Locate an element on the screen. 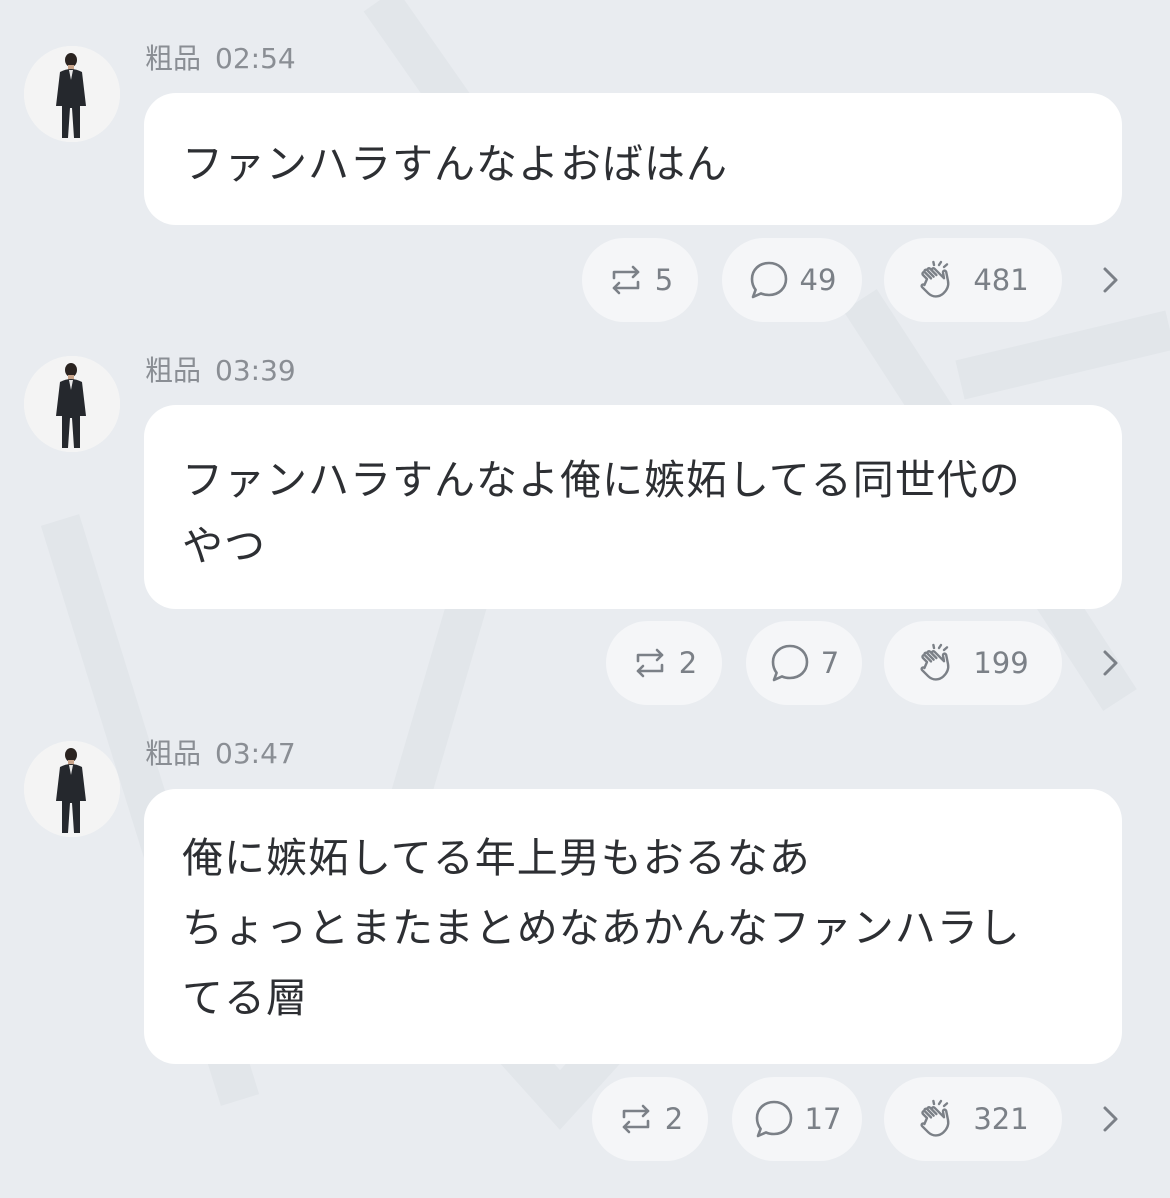 The image size is (1170, 1198). post-meta: 粗品 02:54 is located at coordinates (220, 59).